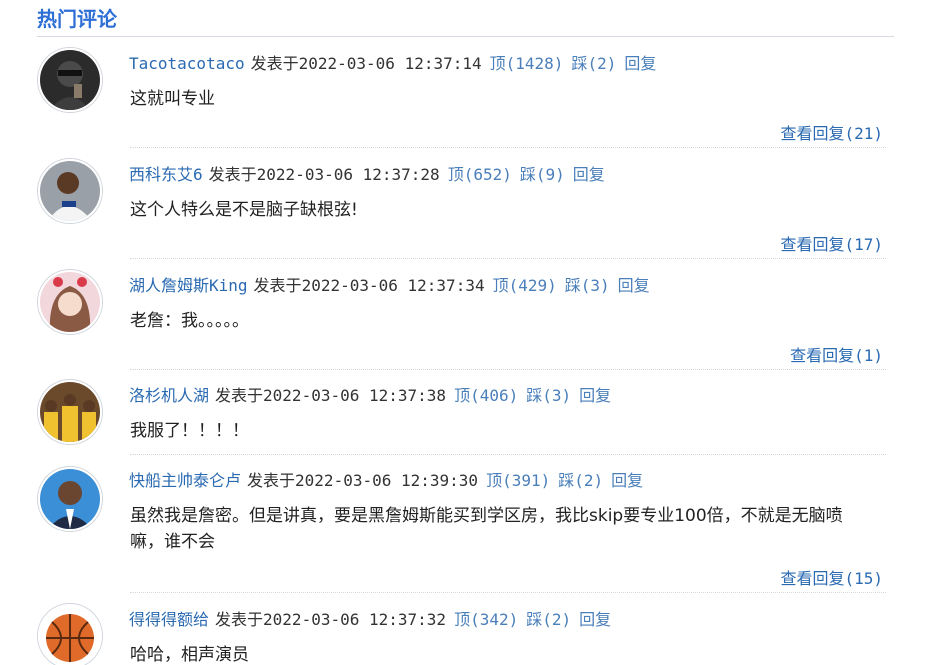 Image resolution: width=949 pixels, height=665 pixels. What do you see at coordinates (486, 619) in the screenshot?
I see `like-button: 顶(342)` at bounding box center [486, 619].